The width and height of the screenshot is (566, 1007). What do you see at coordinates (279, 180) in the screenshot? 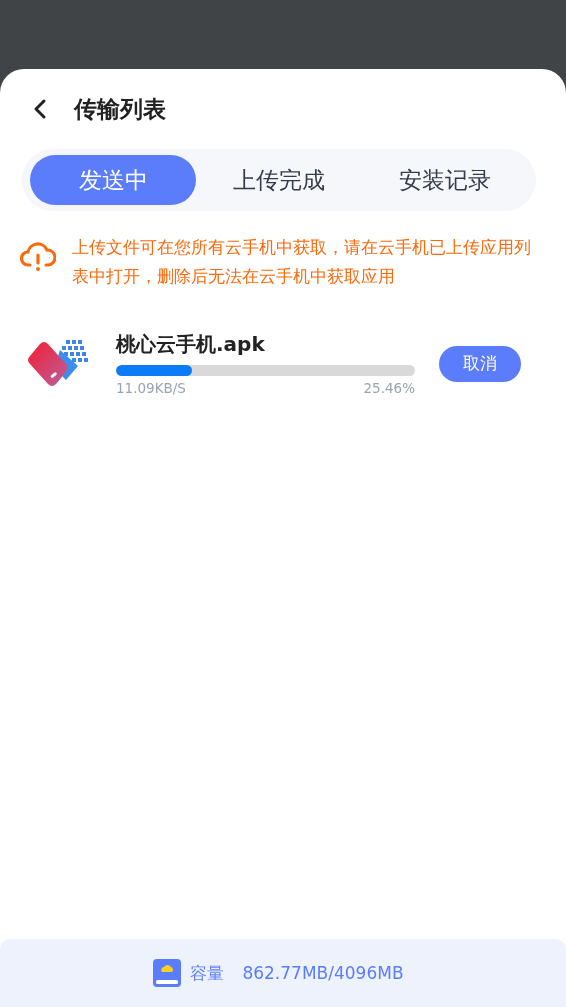
I see `tab: 上传完成` at bounding box center [279, 180].